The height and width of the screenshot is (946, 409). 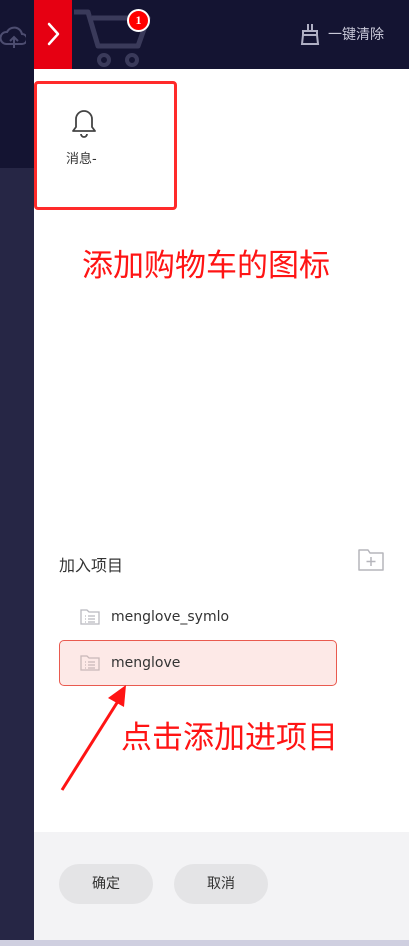 I want to click on annotation-project-note: 点击添加进项目, so click(x=229, y=738).